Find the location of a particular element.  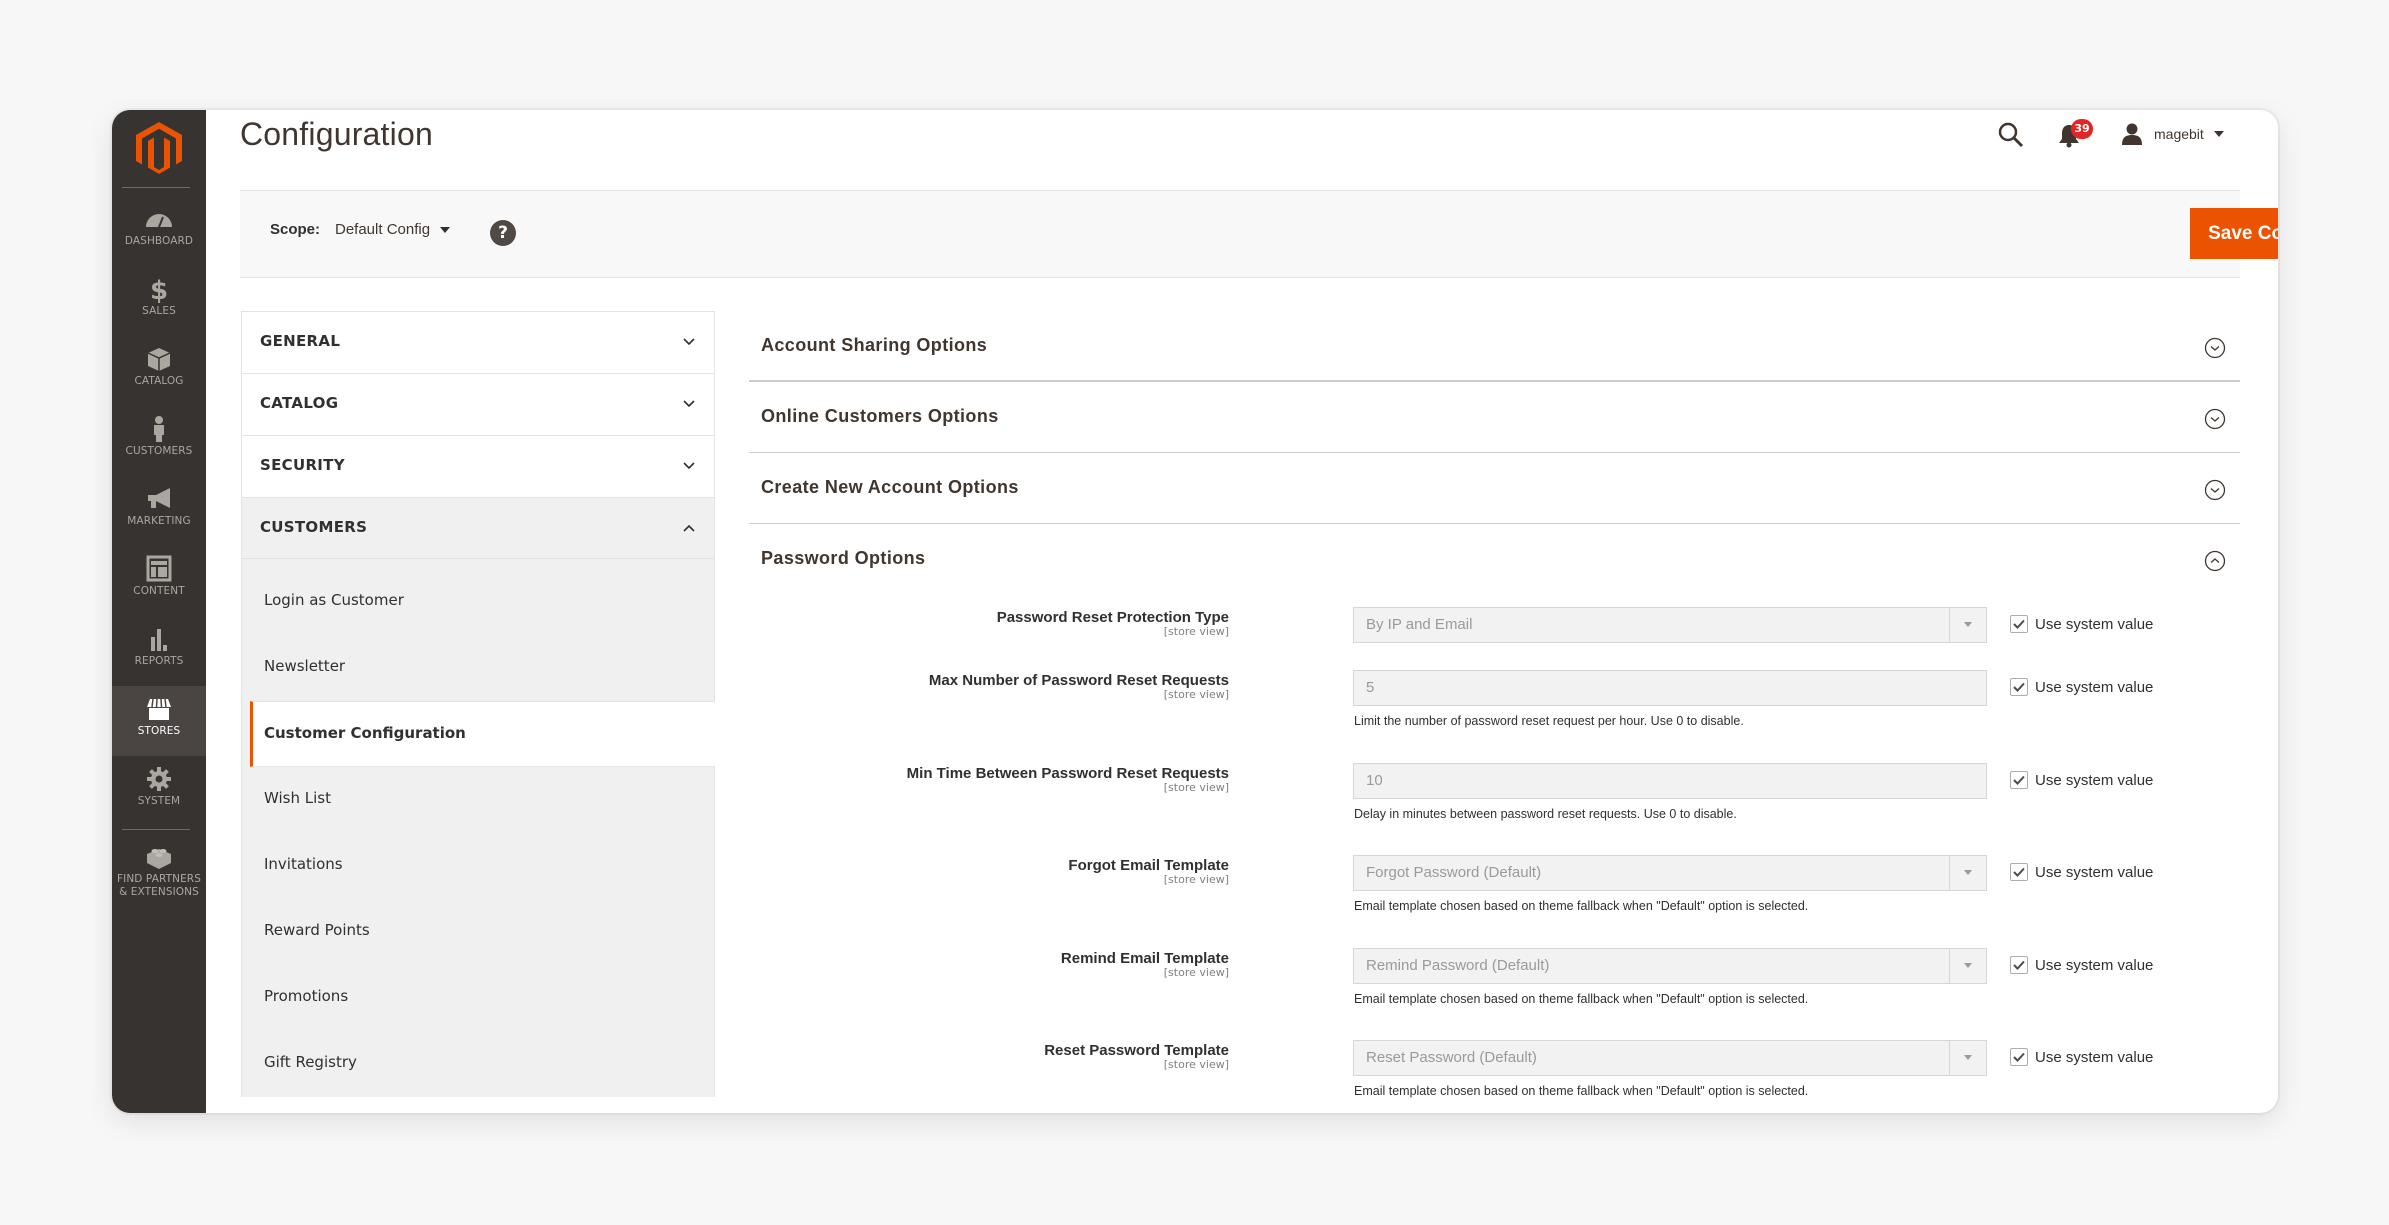

forgot-email-template-select: Forgot Password (Default) is located at coordinates (1670, 873).